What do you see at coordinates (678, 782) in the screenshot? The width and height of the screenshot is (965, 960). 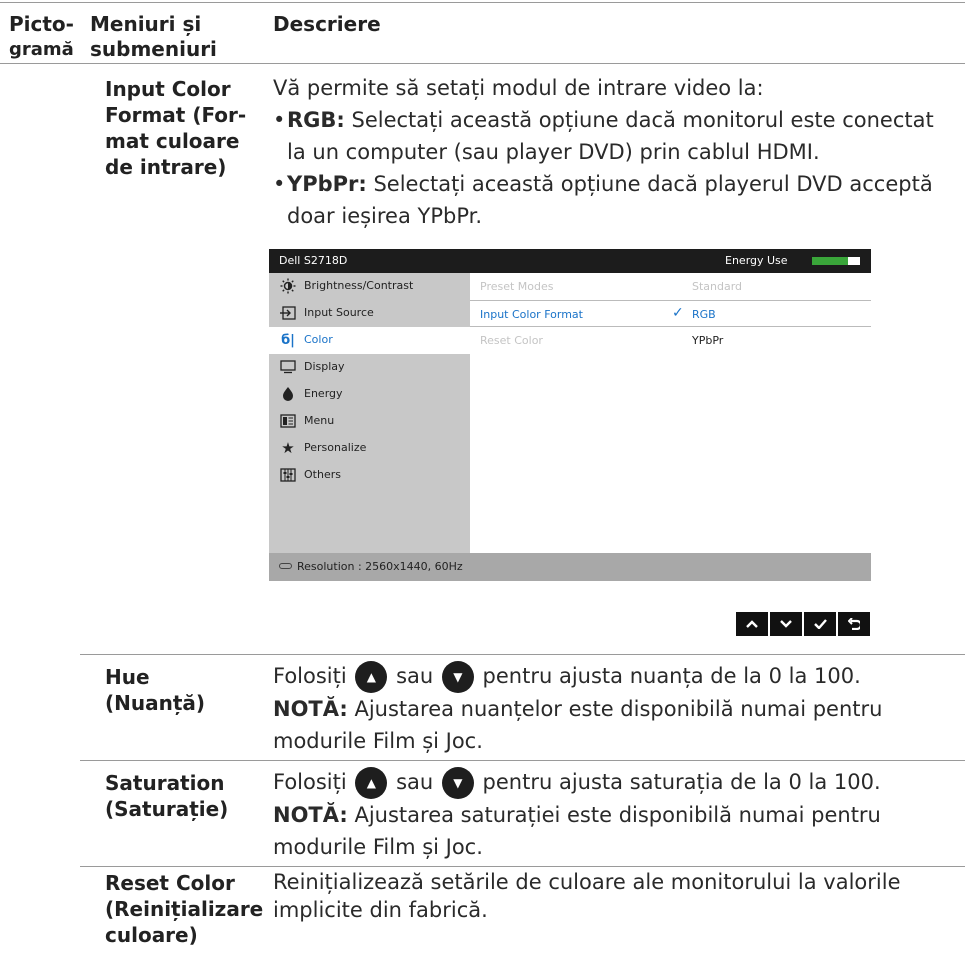 I see `text: pentru ajusta saturația de la 0 la 100.` at bounding box center [678, 782].